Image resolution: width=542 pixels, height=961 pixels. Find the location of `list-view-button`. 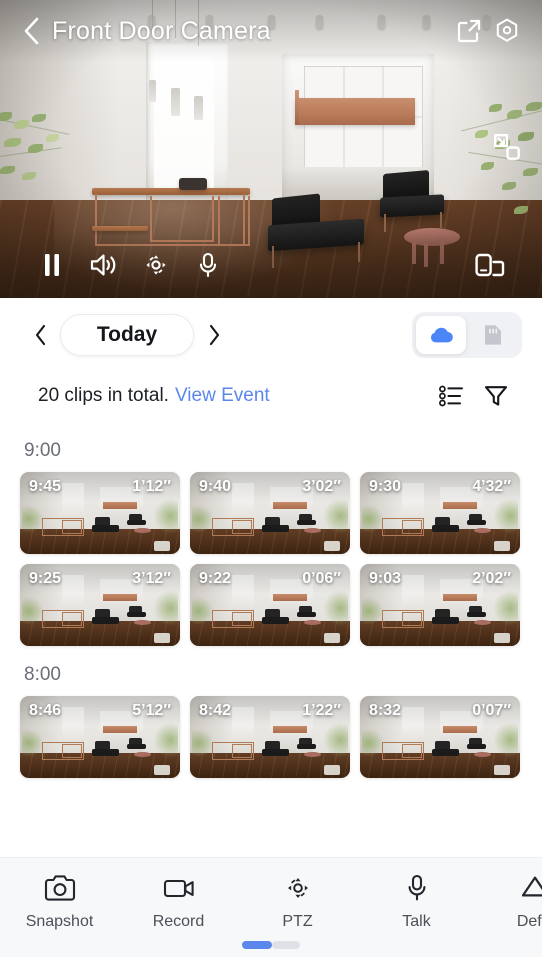

list-view-button is located at coordinates (452, 396).